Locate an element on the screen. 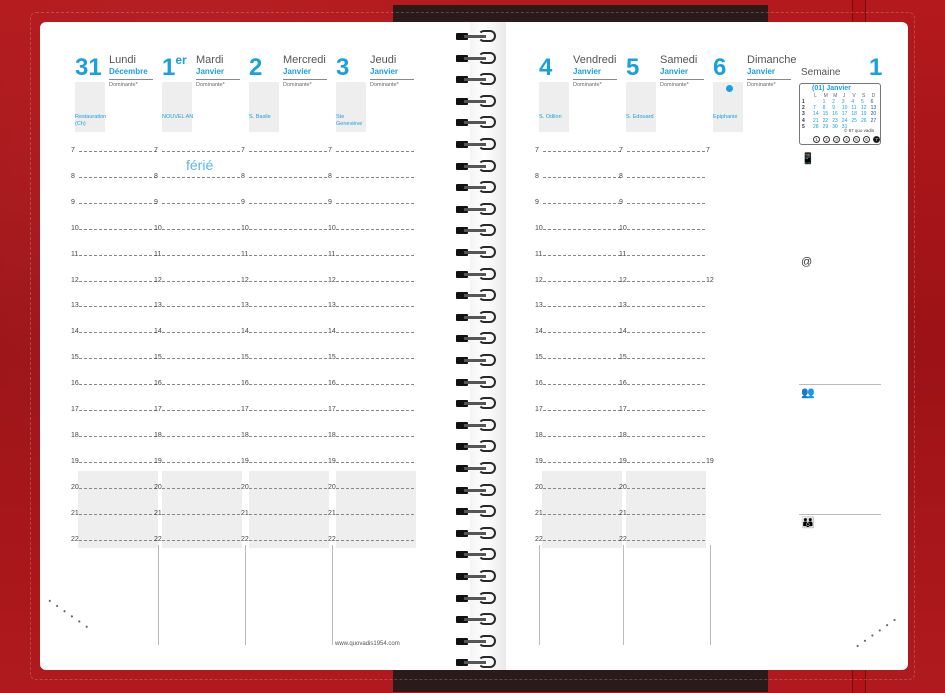 Image resolution: width=945 pixels, height=693 pixels. hour-label: 12 is located at coordinates (710, 280).